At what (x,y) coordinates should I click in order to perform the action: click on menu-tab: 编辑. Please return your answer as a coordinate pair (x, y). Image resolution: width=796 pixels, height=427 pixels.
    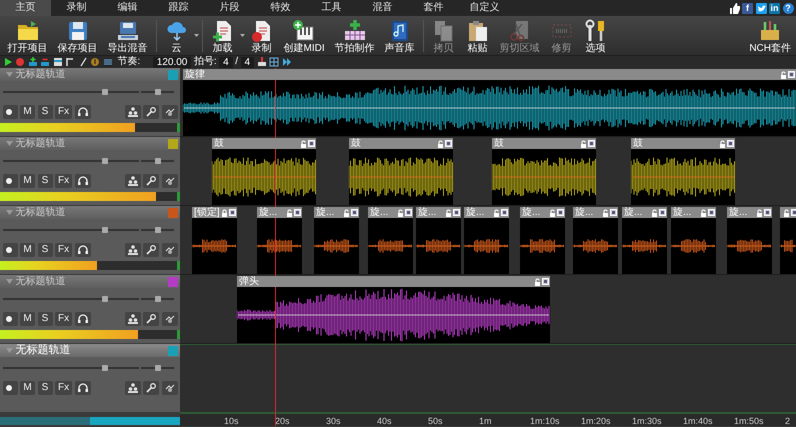
    Looking at the image, I should click on (127, 8).